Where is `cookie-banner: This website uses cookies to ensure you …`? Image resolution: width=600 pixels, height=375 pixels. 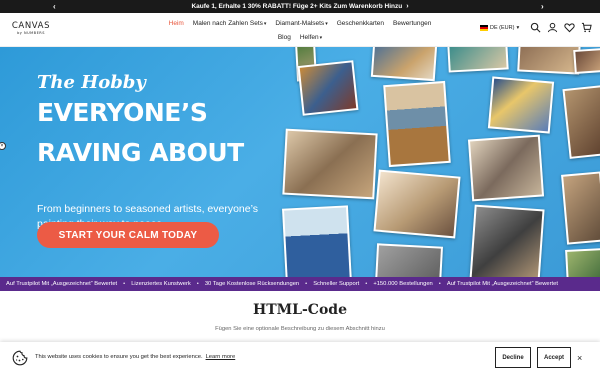
cookie-banner: This website uses cookies to ensure you … is located at coordinates (300, 358).